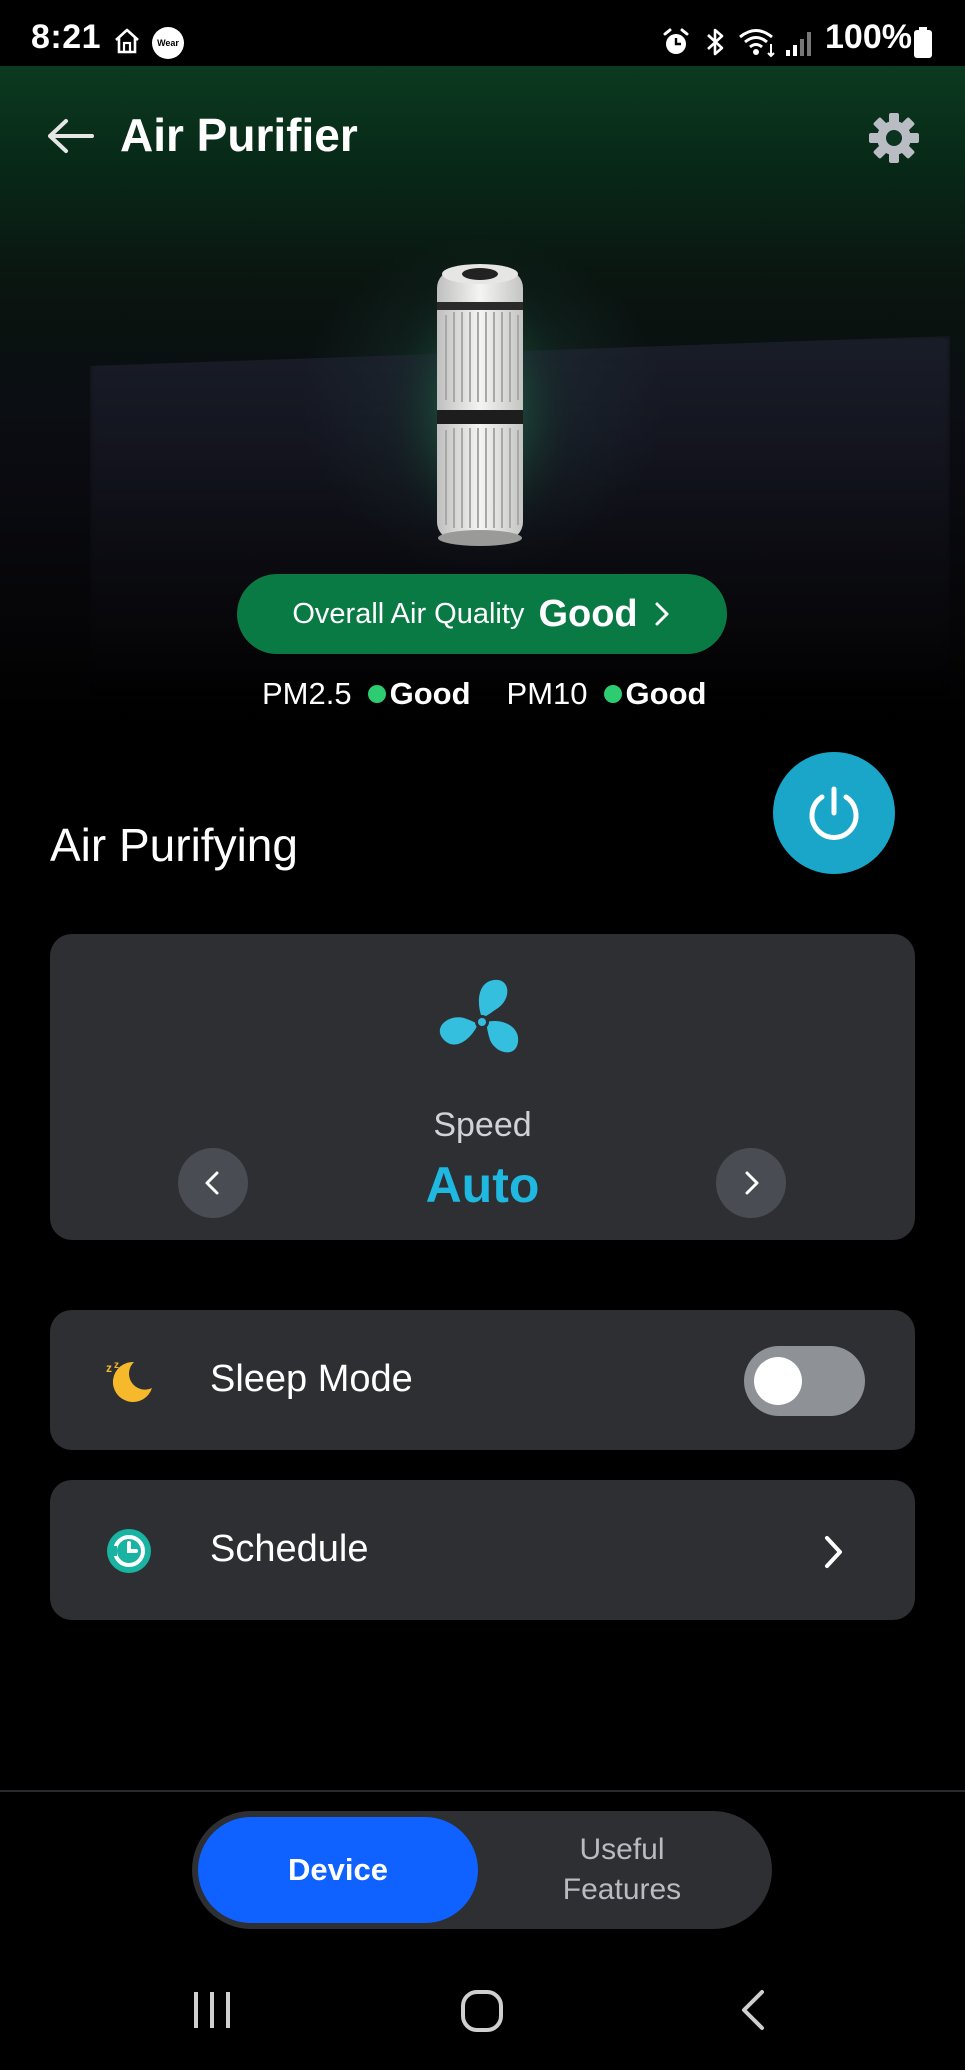  Describe the element at coordinates (307, 693) in the screenshot. I see `pm25-label: PM2.5` at that location.